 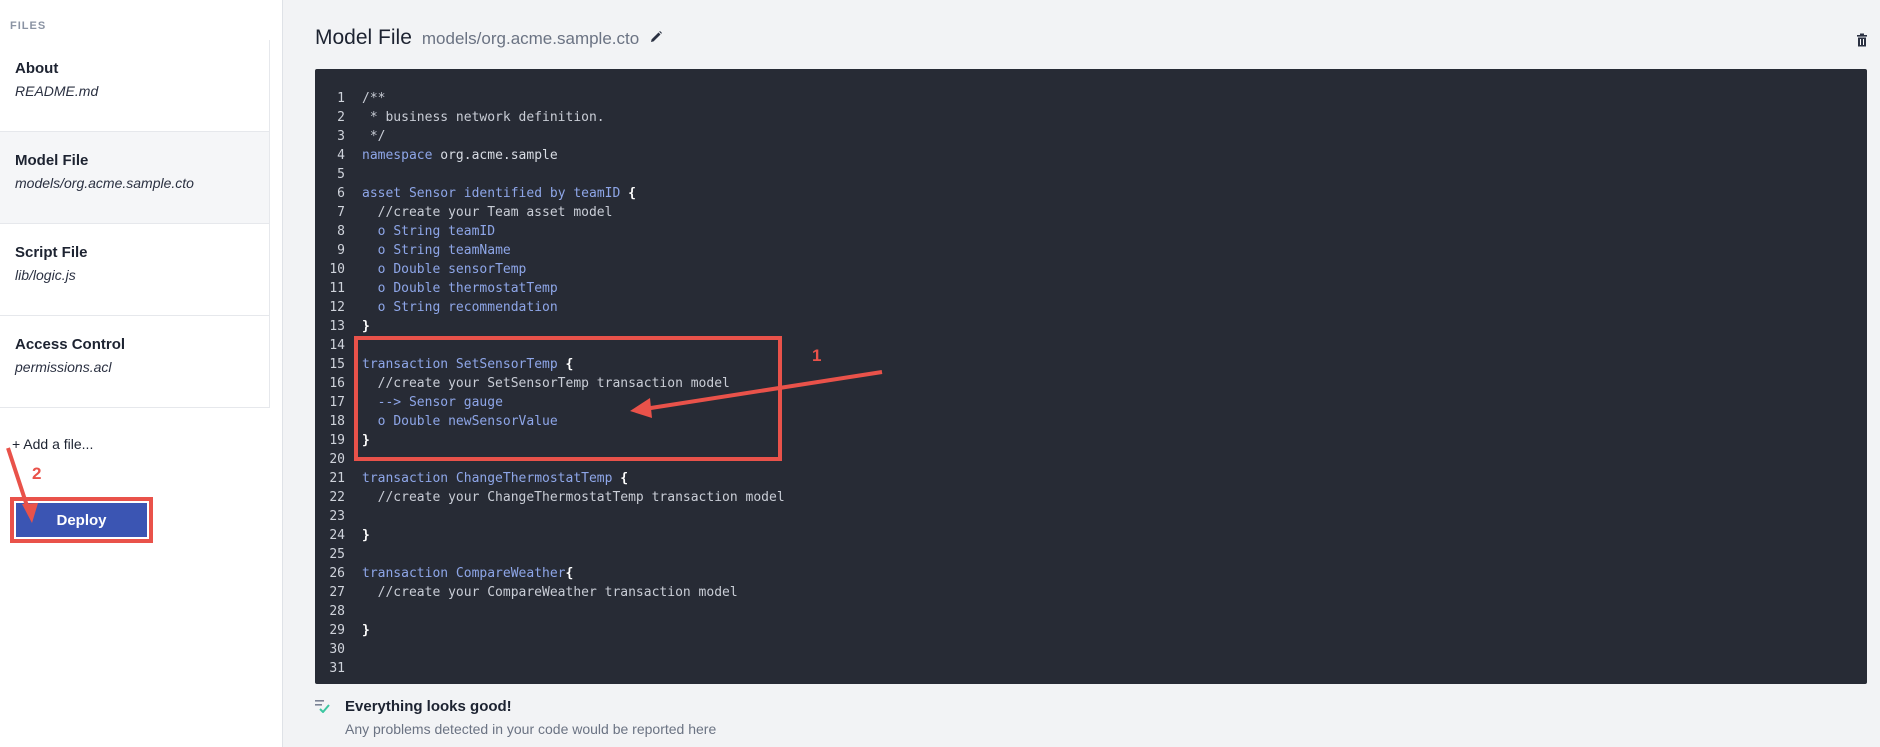 I want to click on line-number: 9, so click(x=341, y=250).